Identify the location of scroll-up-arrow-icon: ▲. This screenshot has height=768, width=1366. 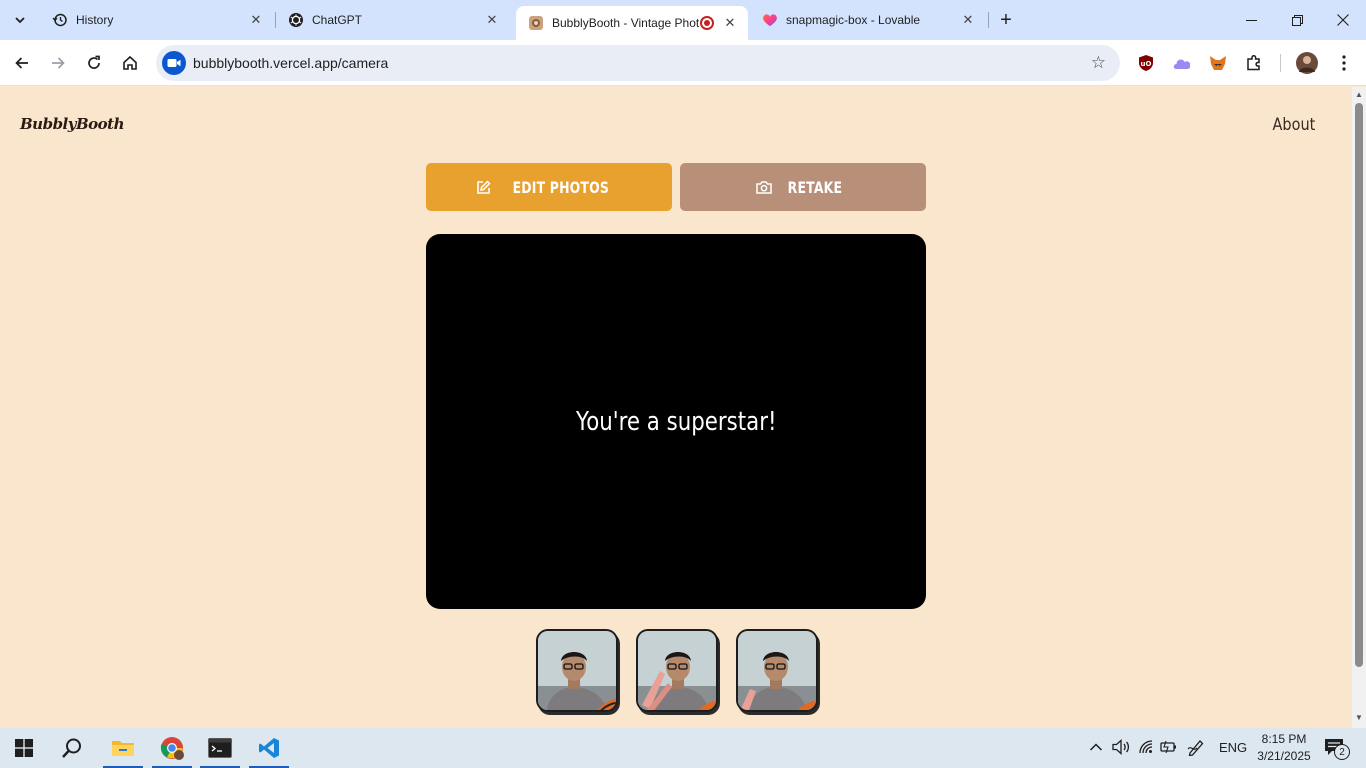
(1359, 94).